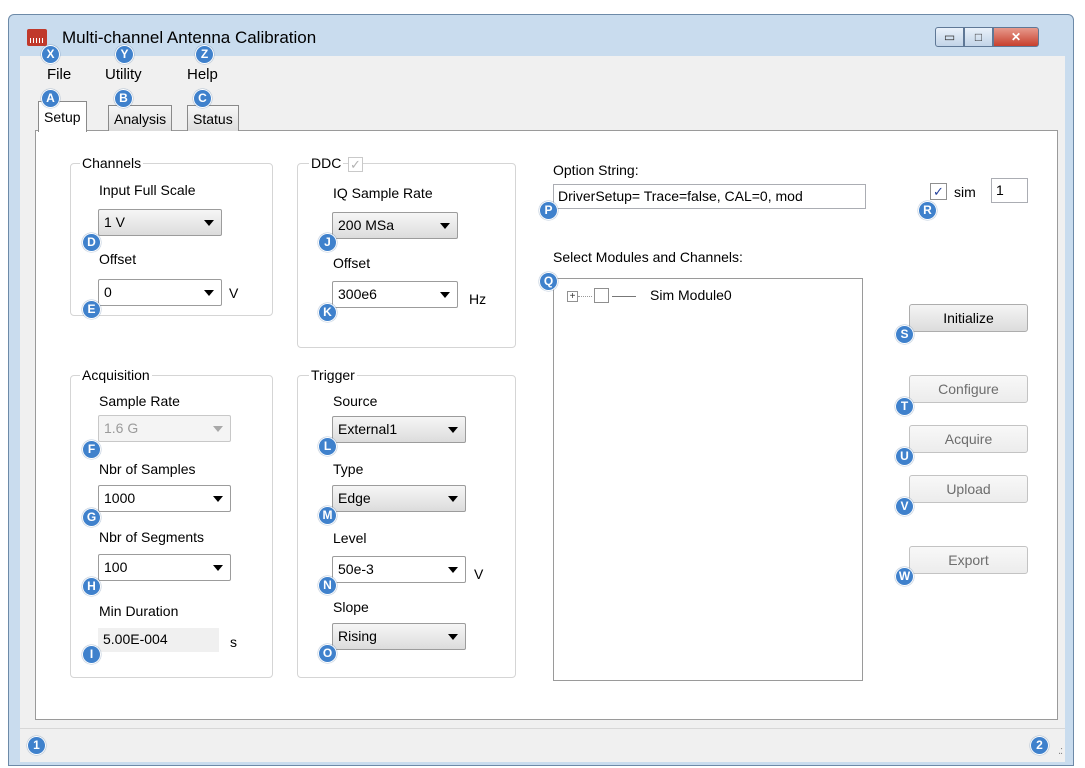 The image size is (1085, 768). What do you see at coordinates (164, 567) in the screenshot?
I see `nbr-segments-combo: 100` at bounding box center [164, 567].